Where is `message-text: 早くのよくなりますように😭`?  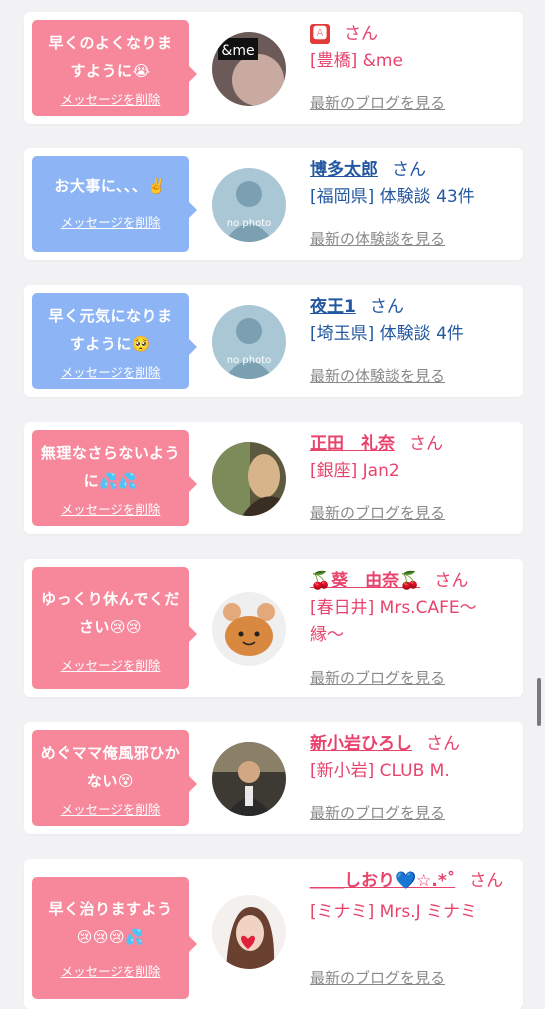
message-text: 早くのよくなりますように😭 is located at coordinates (110, 57).